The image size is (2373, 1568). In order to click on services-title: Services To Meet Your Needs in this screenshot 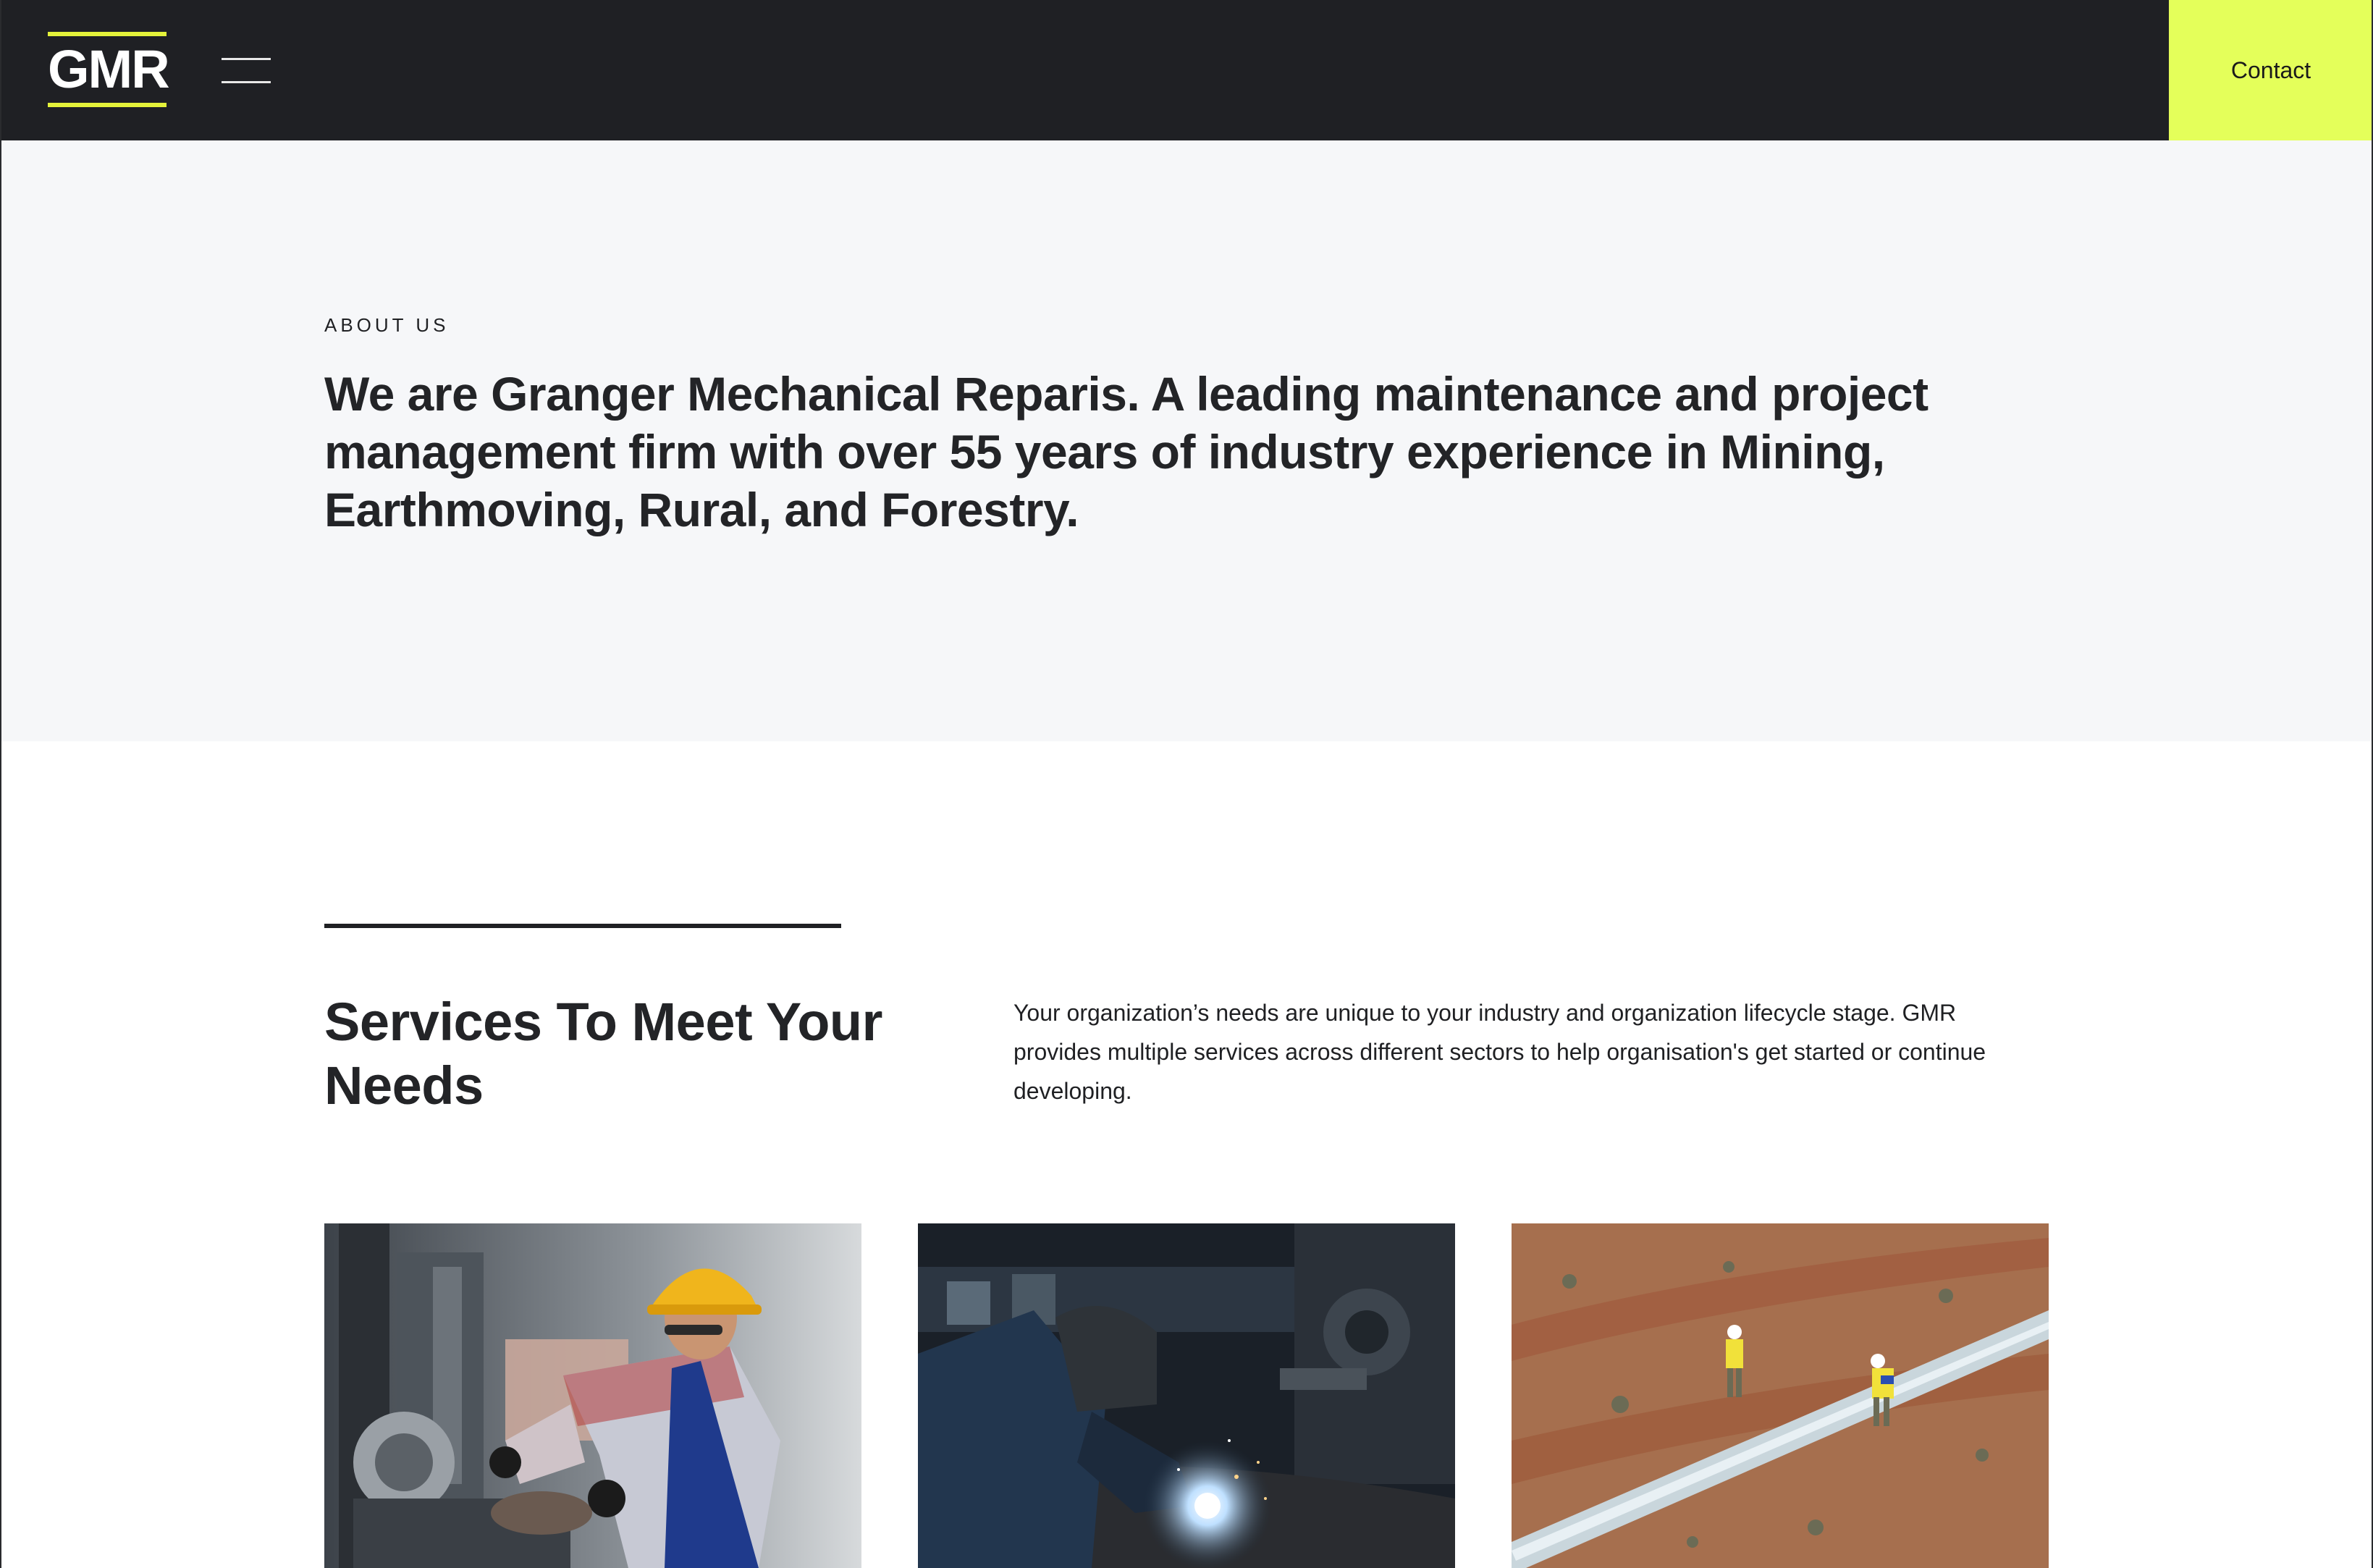, I will do `click(603, 1054)`.